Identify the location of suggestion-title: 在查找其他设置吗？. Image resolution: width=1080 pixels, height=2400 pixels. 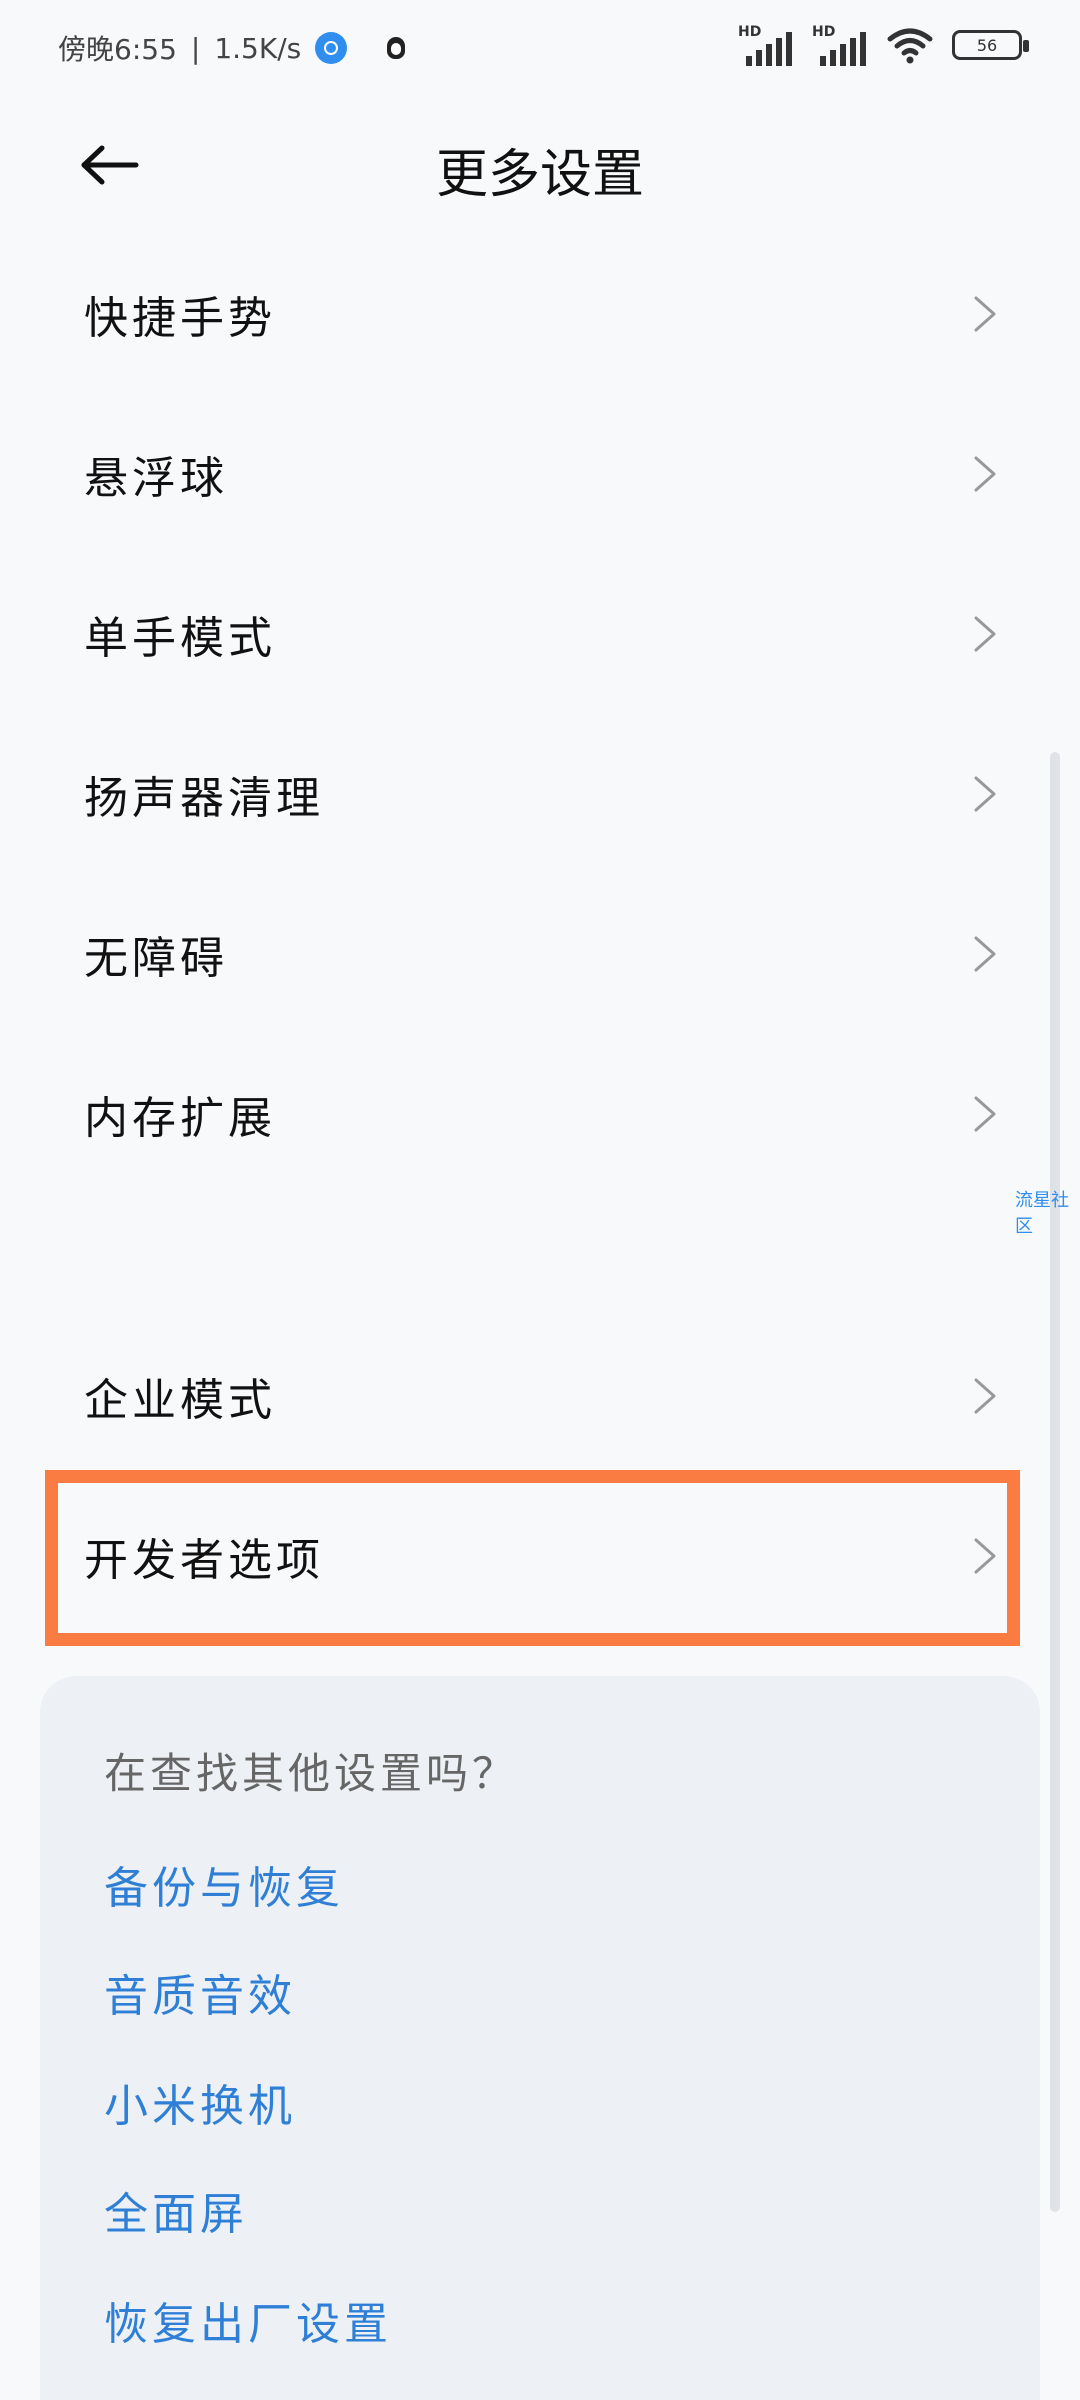
(311, 1773).